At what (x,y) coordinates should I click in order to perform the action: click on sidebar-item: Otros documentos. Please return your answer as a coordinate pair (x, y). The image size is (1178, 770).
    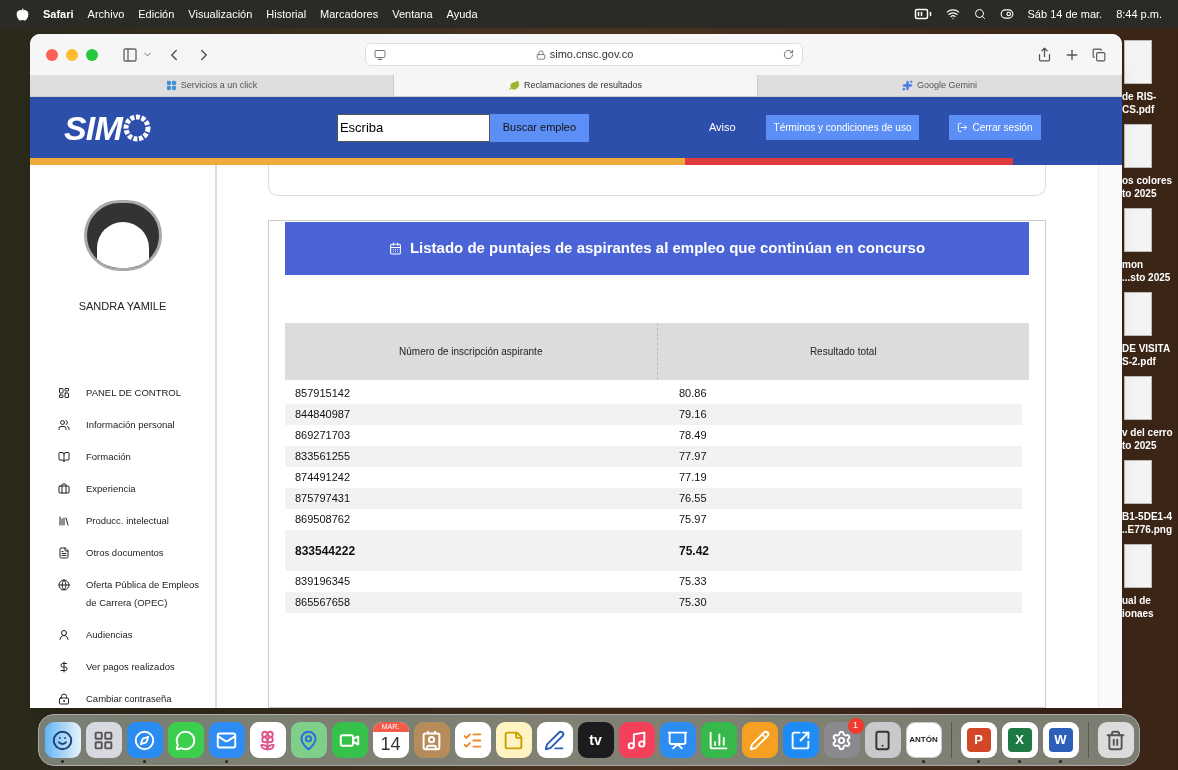
    Looking at the image, I should click on (132, 553).